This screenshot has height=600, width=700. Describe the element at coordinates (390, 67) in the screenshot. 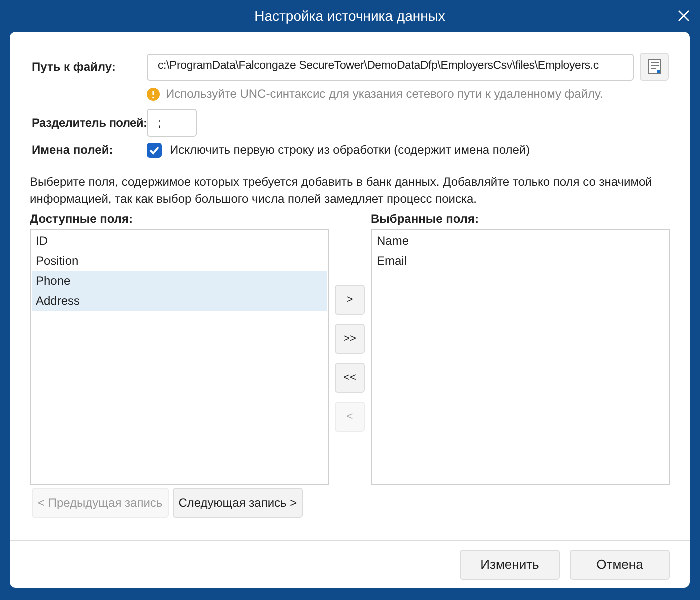

I see `path-field: c:\ProgramData\Falcongaze SecureTower\DemoDataDfp\EmployersCsv\files\Employers.c` at that location.